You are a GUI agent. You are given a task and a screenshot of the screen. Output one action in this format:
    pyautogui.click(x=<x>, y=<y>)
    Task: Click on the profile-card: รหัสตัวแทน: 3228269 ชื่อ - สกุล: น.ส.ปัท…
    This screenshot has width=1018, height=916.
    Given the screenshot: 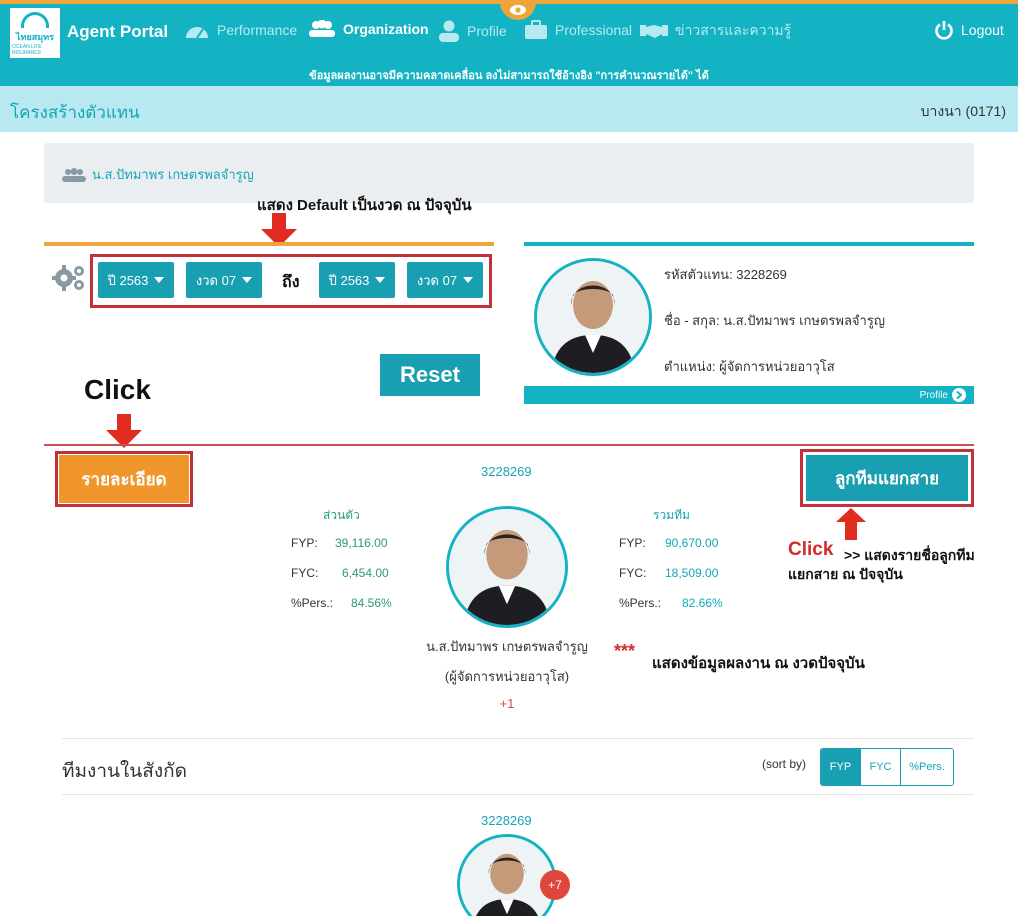 What is the action you would take?
    pyautogui.click(x=749, y=323)
    